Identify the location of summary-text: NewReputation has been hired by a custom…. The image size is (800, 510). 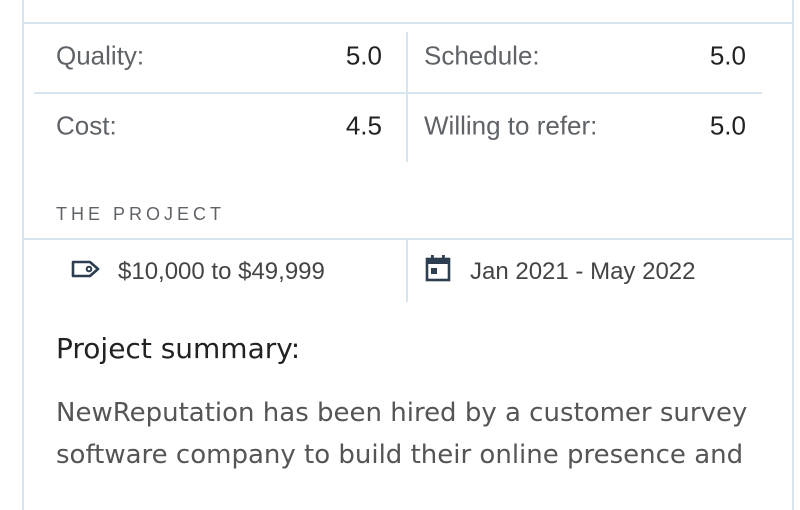
(406, 434).